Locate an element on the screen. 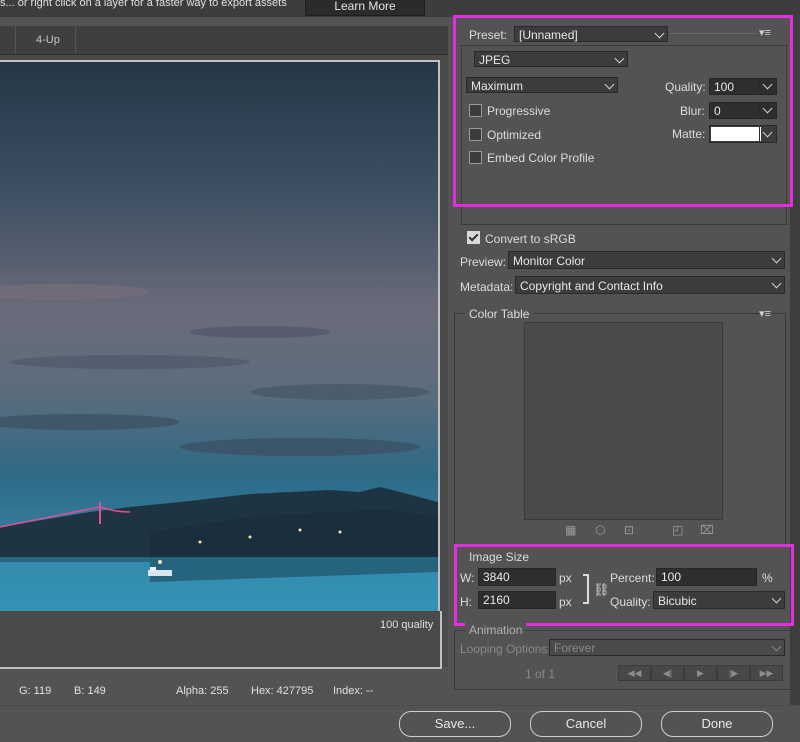  preview-color-dropdown: Monitor Color is located at coordinates (646, 260).